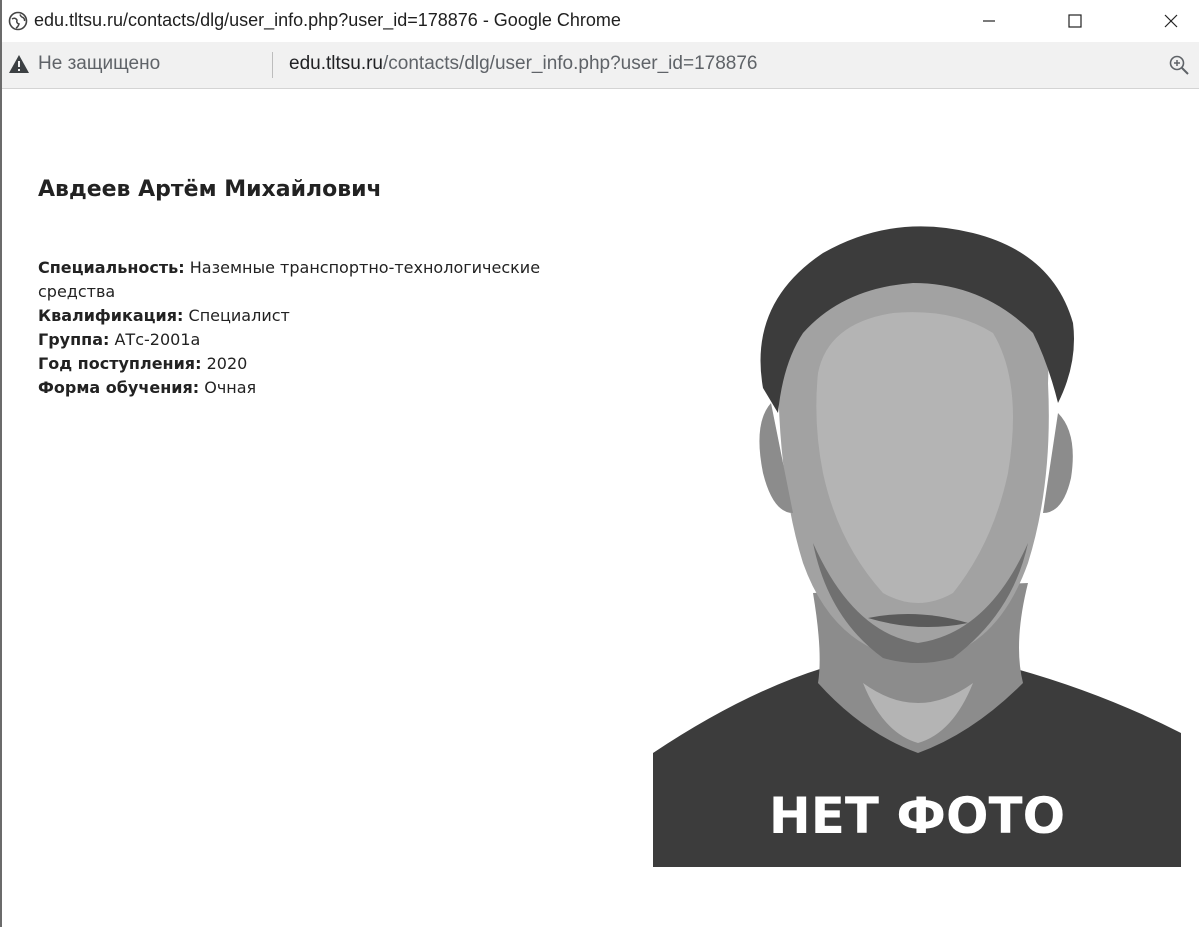 This screenshot has height=927, width=1199. What do you see at coordinates (230, 387) in the screenshot?
I see `info-value: Очная` at bounding box center [230, 387].